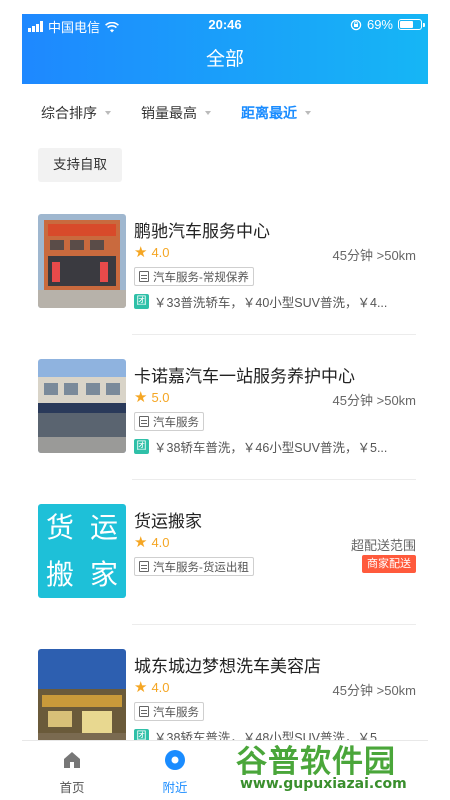 This screenshot has height=800, width=450. What do you see at coordinates (244, 376) in the screenshot?
I see `shop-name: 卡诺嘉汽车一站服务养护中心` at bounding box center [244, 376].